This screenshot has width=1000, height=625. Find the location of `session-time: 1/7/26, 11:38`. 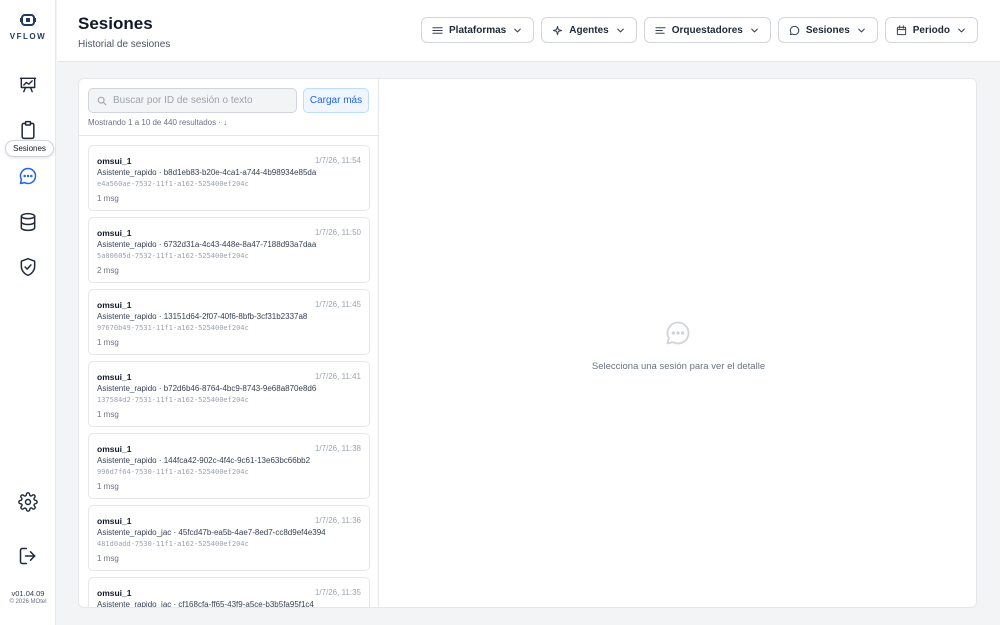

session-time: 1/7/26, 11:38 is located at coordinates (337, 448).